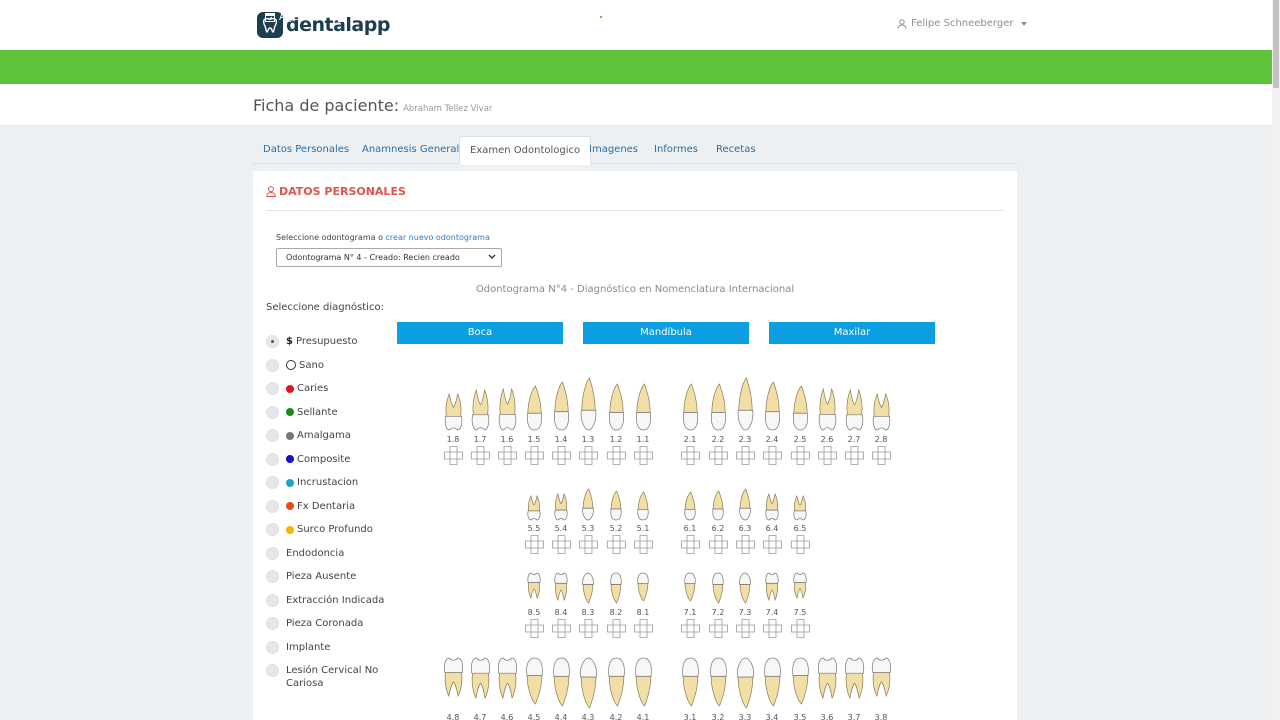 The width and height of the screenshot is (1280, 720). Describe the element at coordinates (438, 237) in the screenshot. I see `create-odontogram-link: crear nuevo odontograma` at that location.